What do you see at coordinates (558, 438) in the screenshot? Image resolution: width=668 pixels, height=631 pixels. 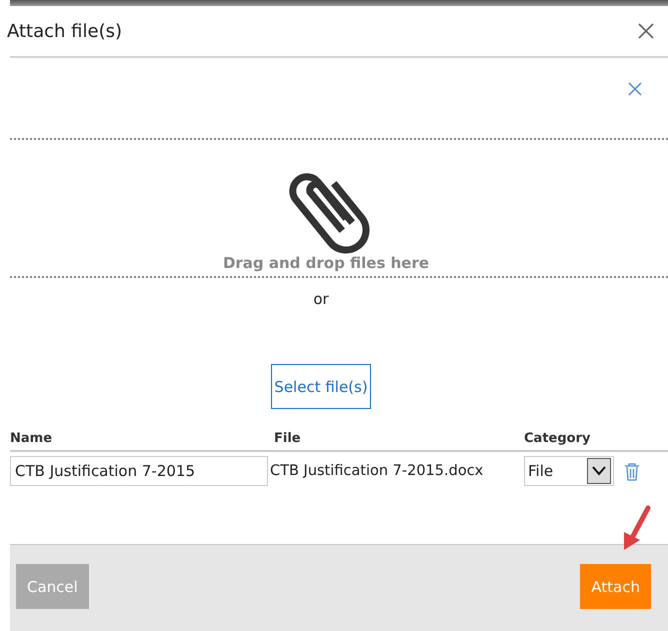 I see `column-header: Category` at bounding box center [558, 438].